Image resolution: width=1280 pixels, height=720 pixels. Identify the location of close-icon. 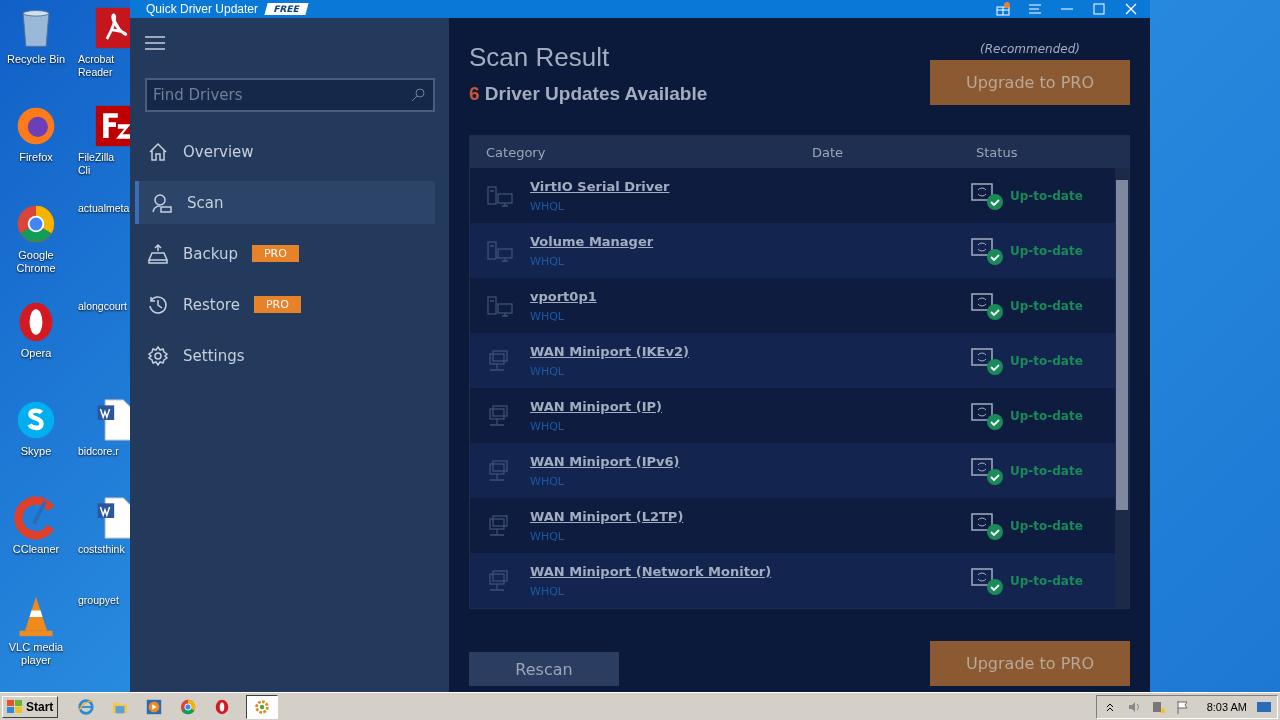
(1131, 9).